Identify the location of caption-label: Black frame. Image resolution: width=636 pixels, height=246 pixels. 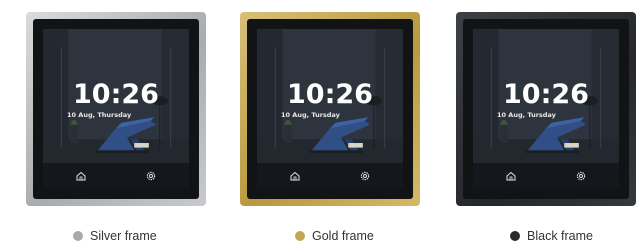
(560, 236).